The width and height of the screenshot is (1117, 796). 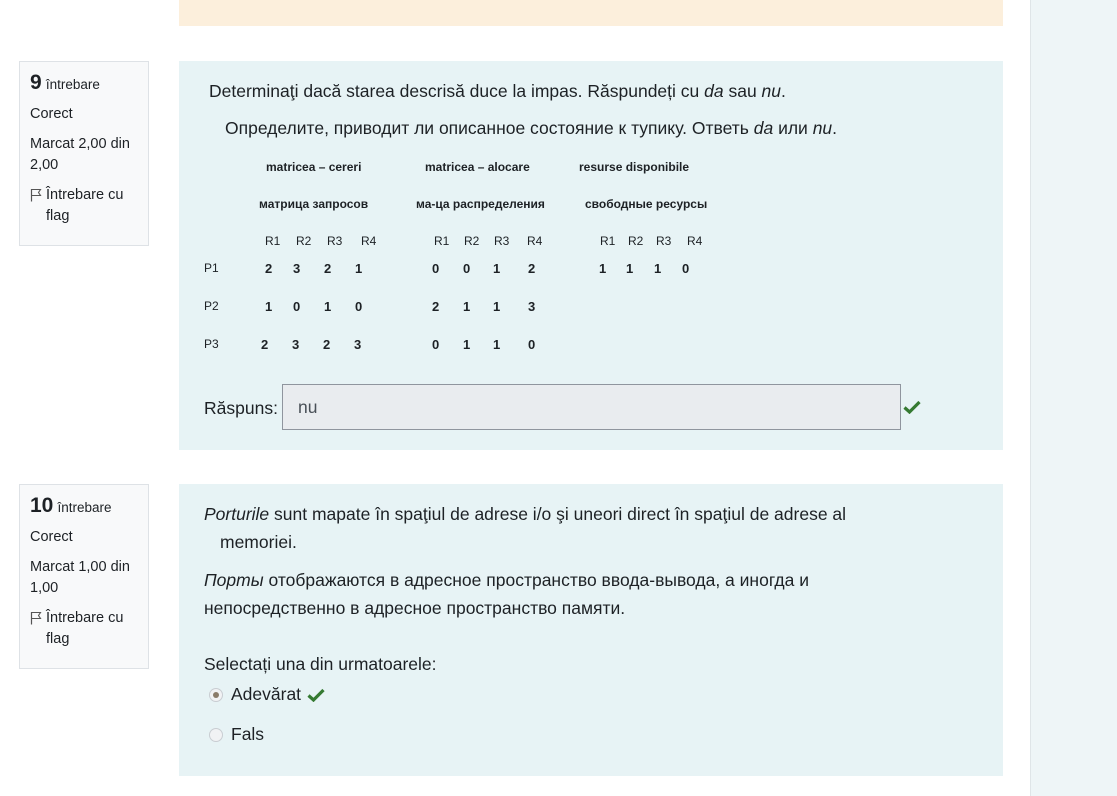 What do you see at coordinates (216, 694) in the screenshot?
I see `radio-true` at bounding box center [216, 694].